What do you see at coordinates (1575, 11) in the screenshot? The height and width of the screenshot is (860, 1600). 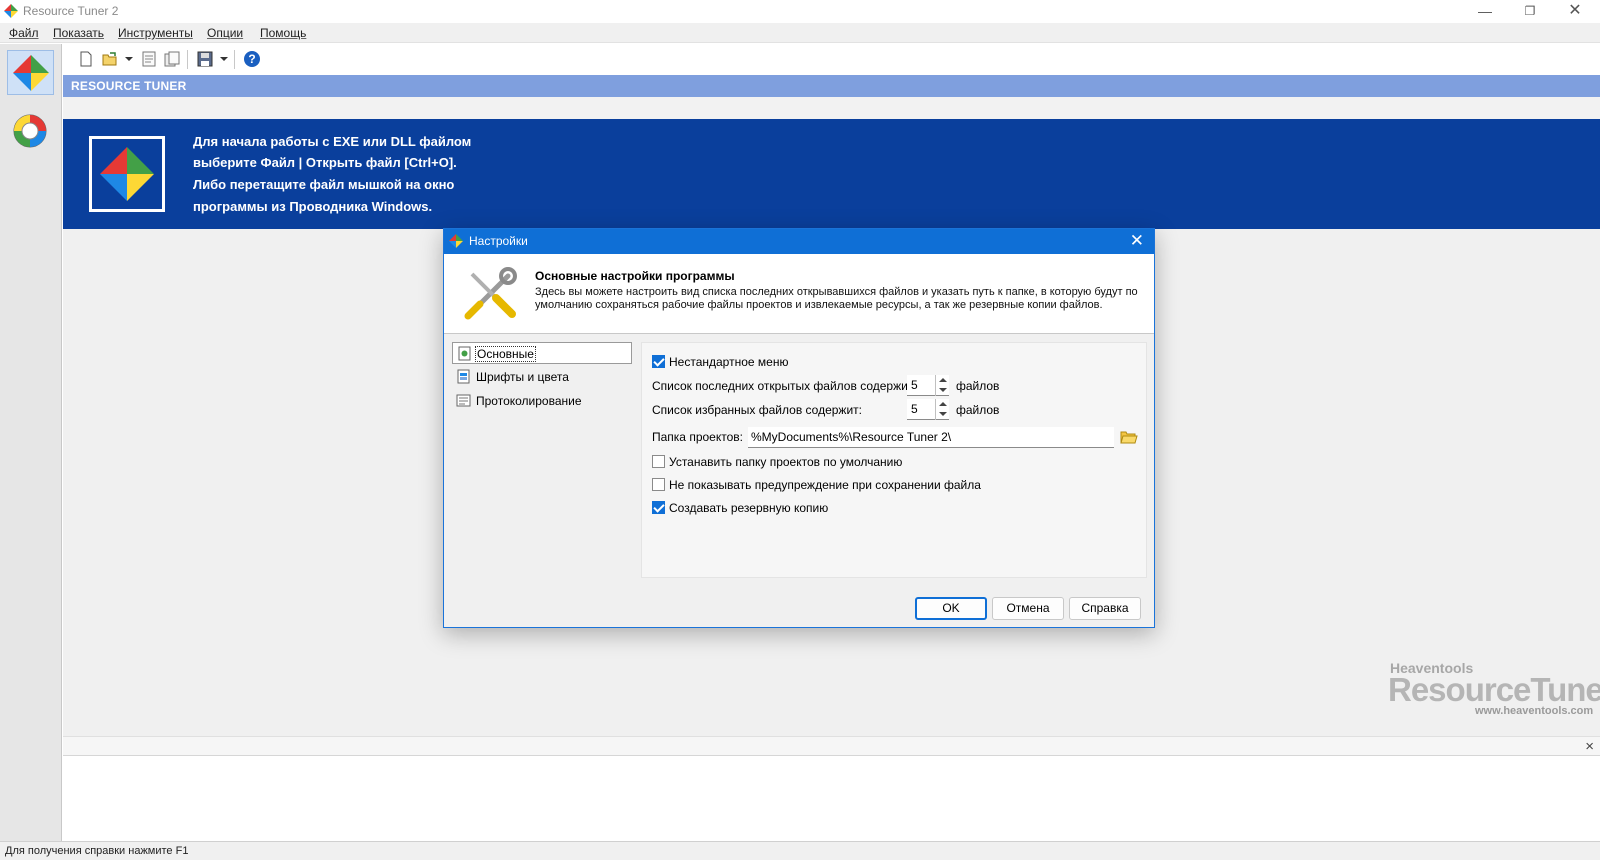 I see `close-window-button: ✕` at bounding box center [1575, 11].